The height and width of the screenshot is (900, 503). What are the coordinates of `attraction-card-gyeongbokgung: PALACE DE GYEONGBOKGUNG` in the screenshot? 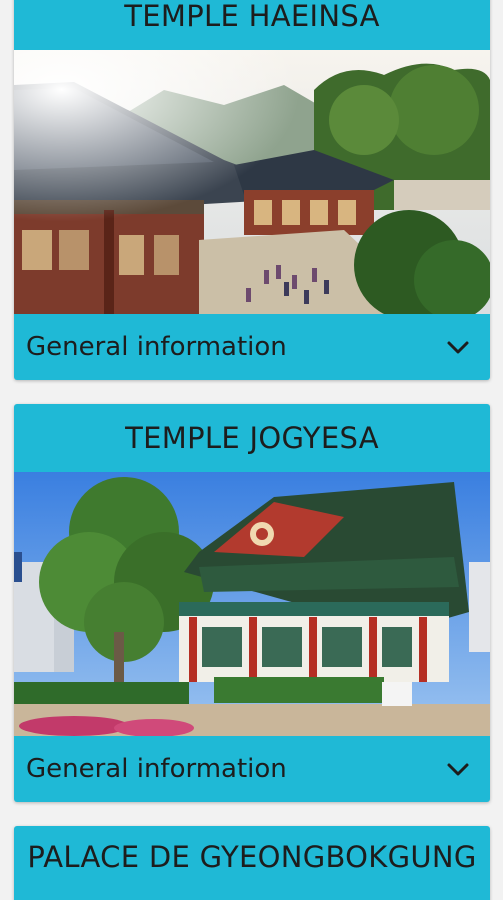 It's located at (252, 863).